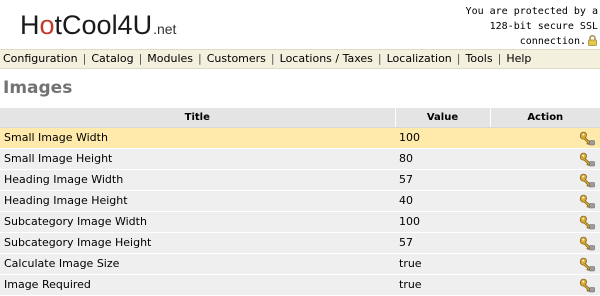  I want to click on table-row: Subcategory Image Width 100, so click(300, 222).